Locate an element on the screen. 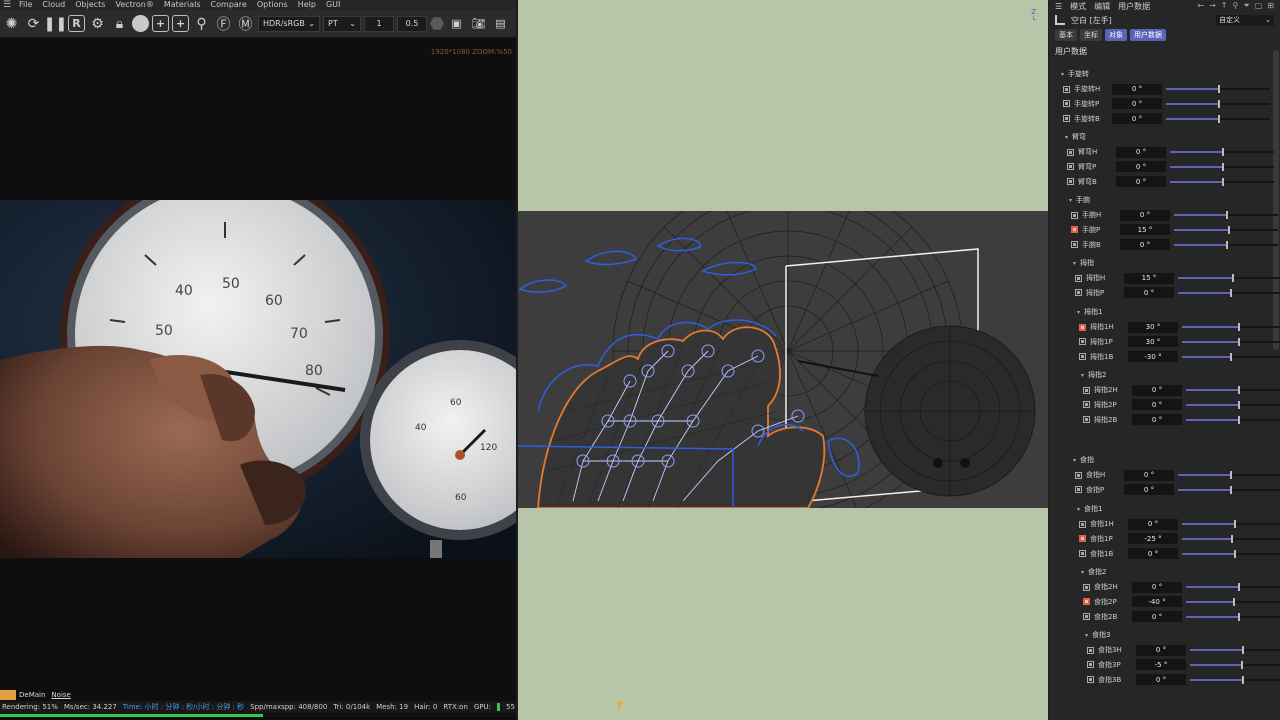  pick-focus-icon: ⚲ is located at coordinates (201, 23).